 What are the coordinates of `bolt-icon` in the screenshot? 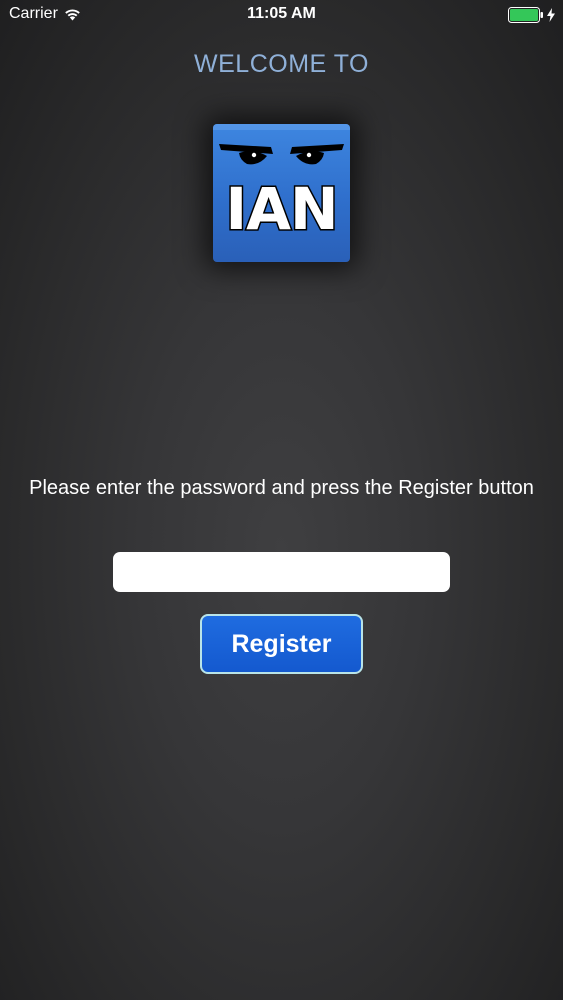 It's located at (551, 15).